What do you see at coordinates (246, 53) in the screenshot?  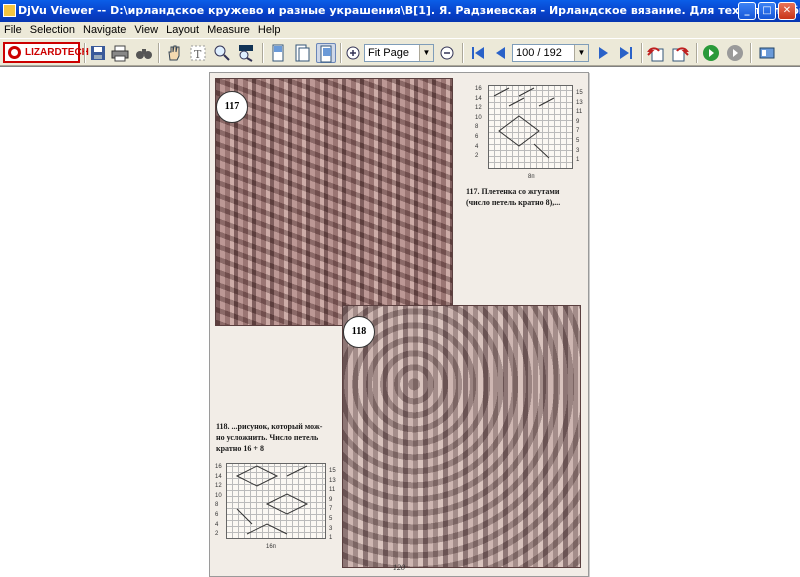 I see `region-icon` at bounding box center [246, 53].